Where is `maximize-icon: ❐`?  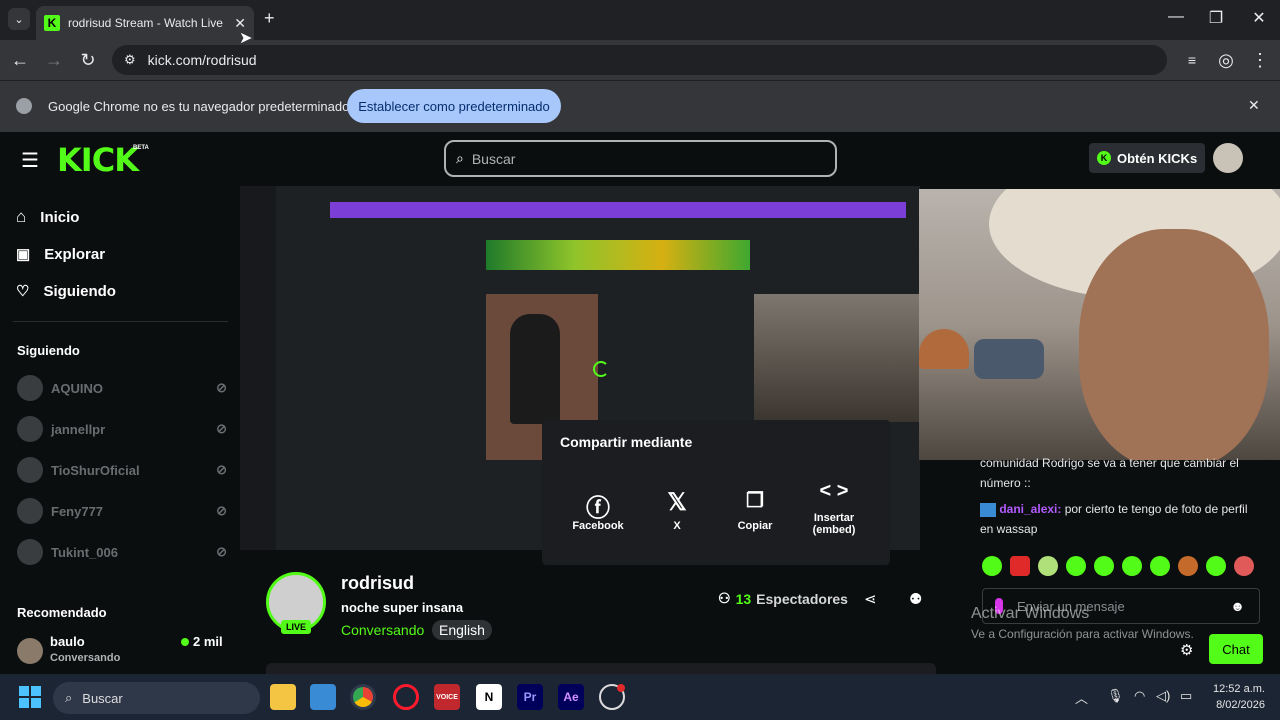
maximize-icon: ❐ is located at coordinates (1216, 18).